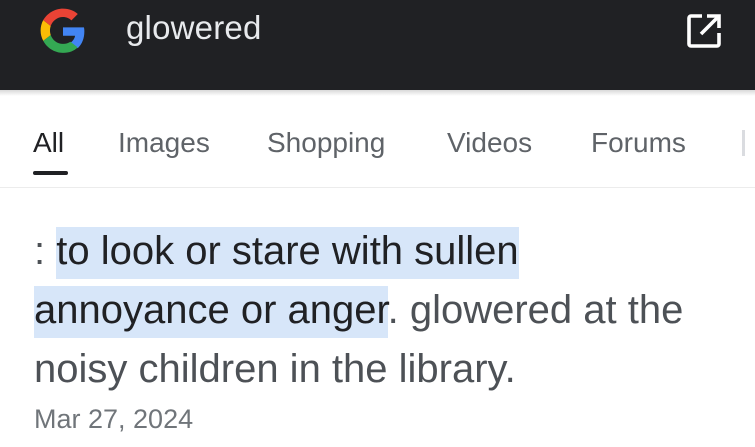 The height and width of the screenshot is (447, 755). Describe the element at coordinates (164, 143) in the screenshot. I see `tab-images: Images` at that location.